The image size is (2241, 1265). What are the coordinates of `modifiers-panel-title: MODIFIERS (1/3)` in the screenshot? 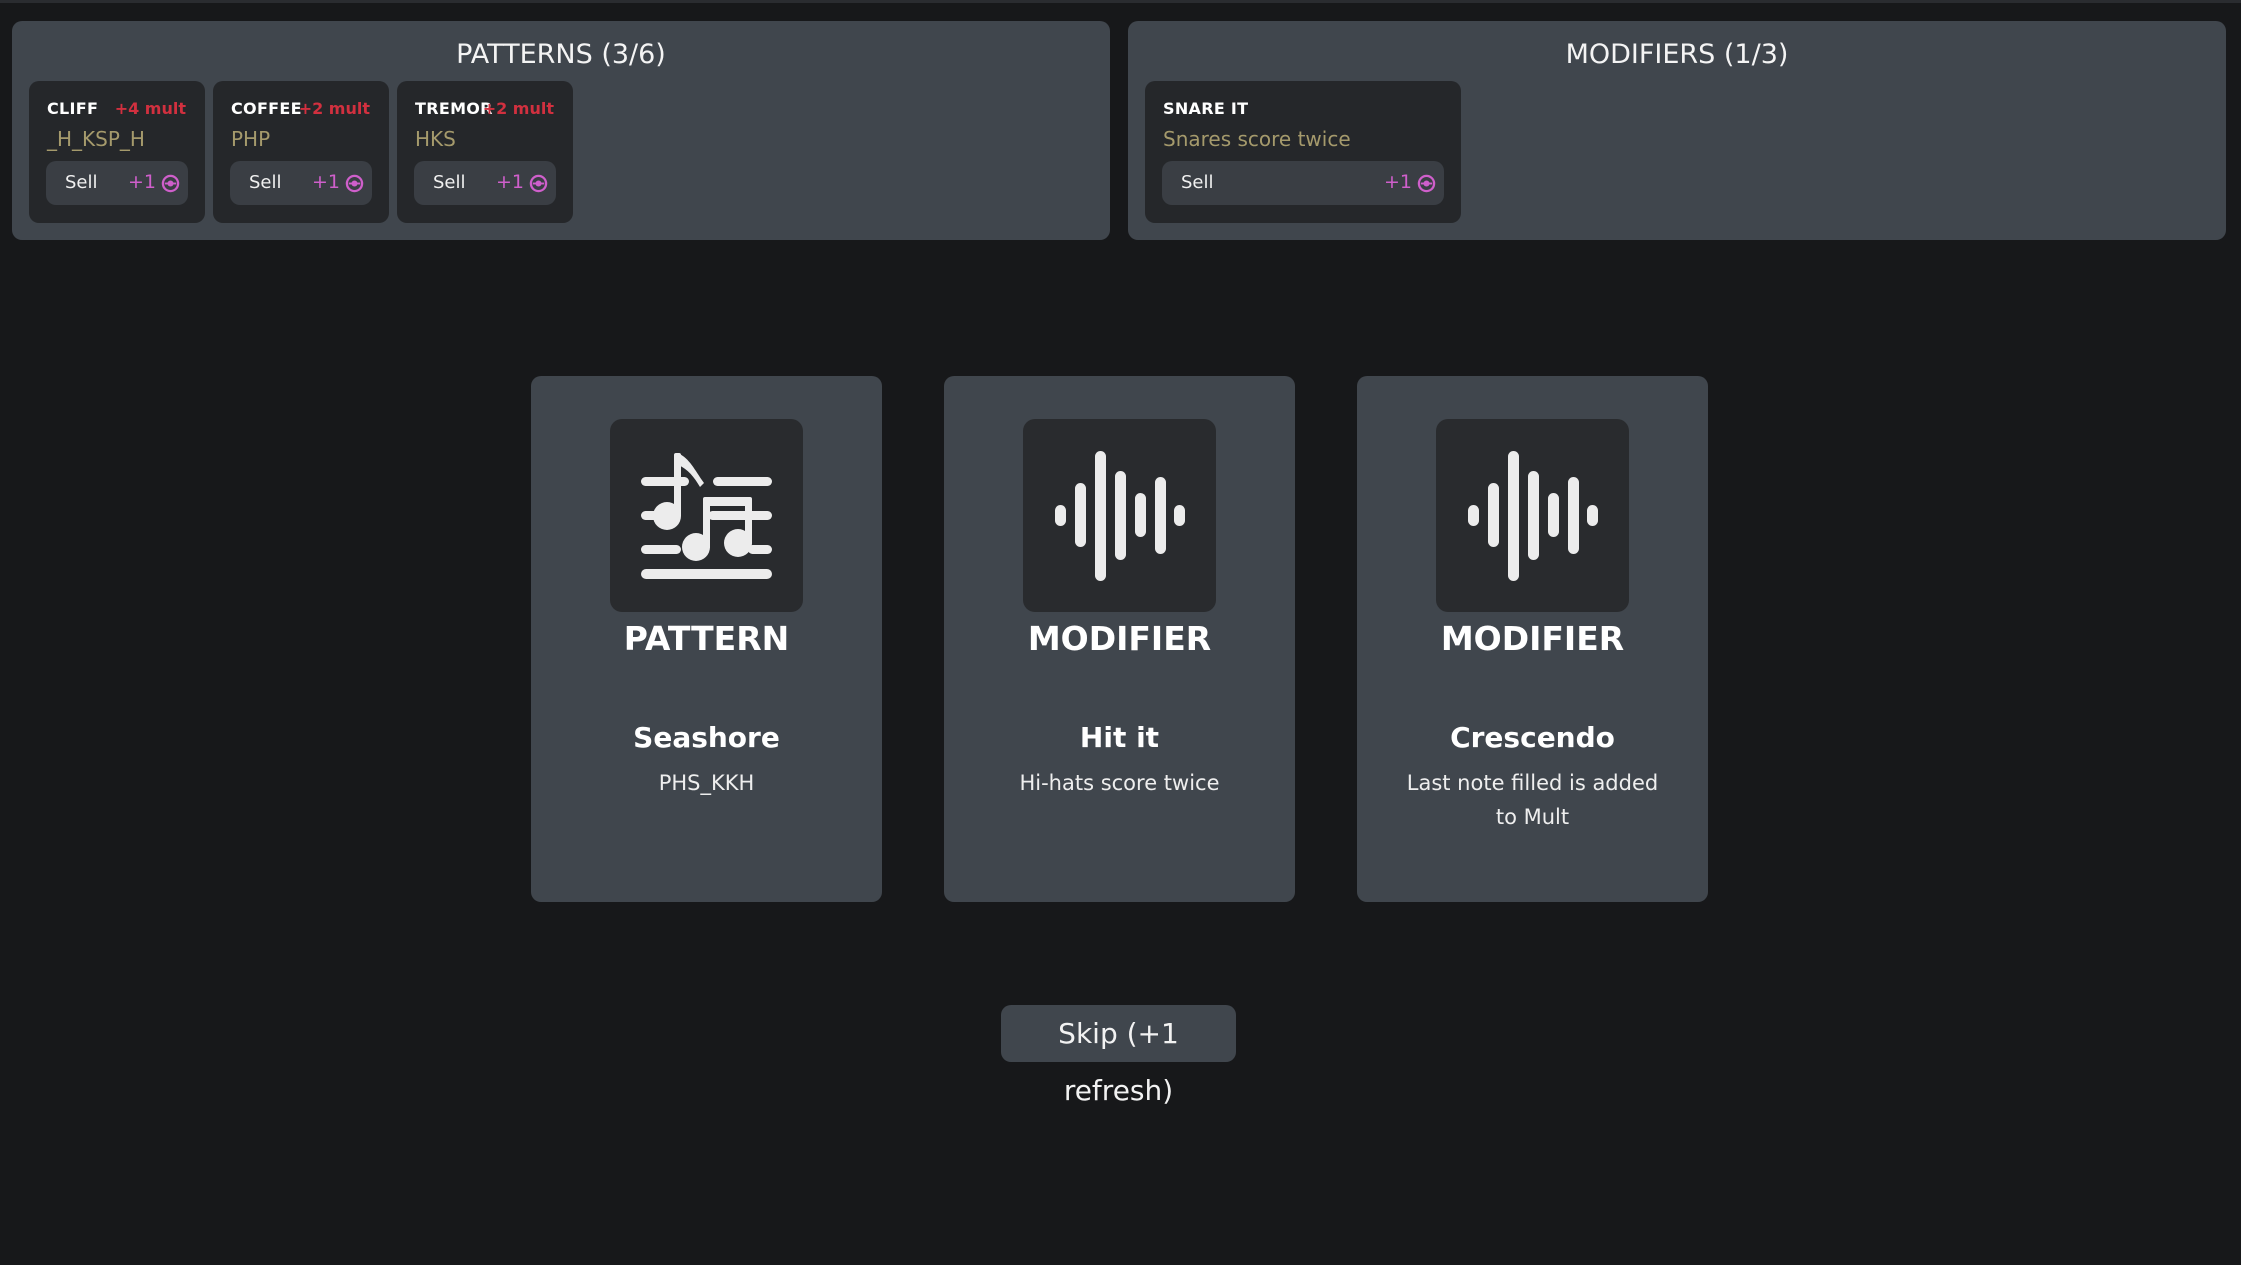 It's located at (1677, 54).